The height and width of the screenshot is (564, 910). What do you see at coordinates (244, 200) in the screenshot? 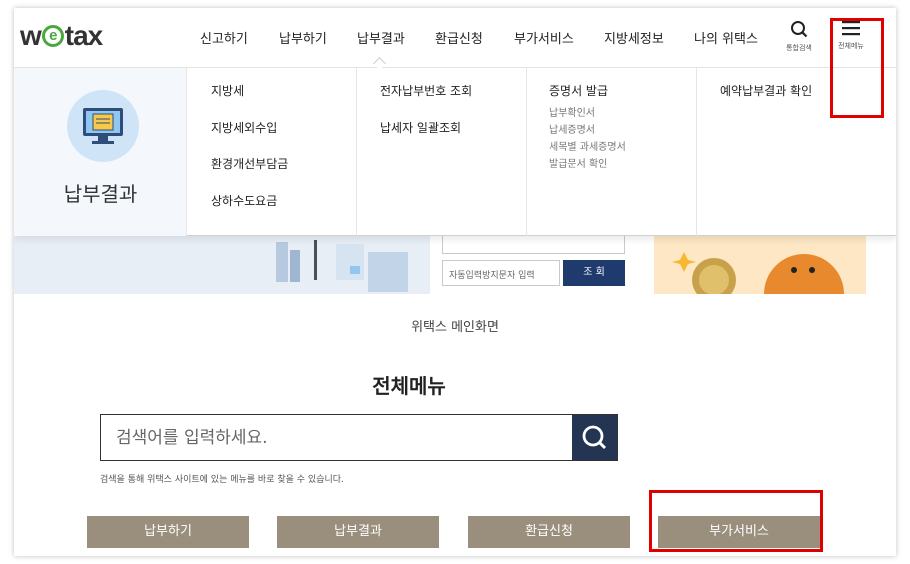
I see `menu-water-fee: 상하수도요금` at bounding box center [244, 200].